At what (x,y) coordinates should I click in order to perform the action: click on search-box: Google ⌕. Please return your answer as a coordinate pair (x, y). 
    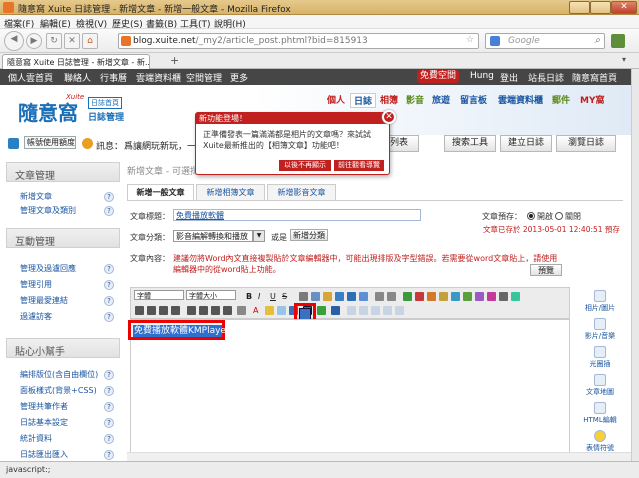
    Looking at the image, I should click on (545, 41).